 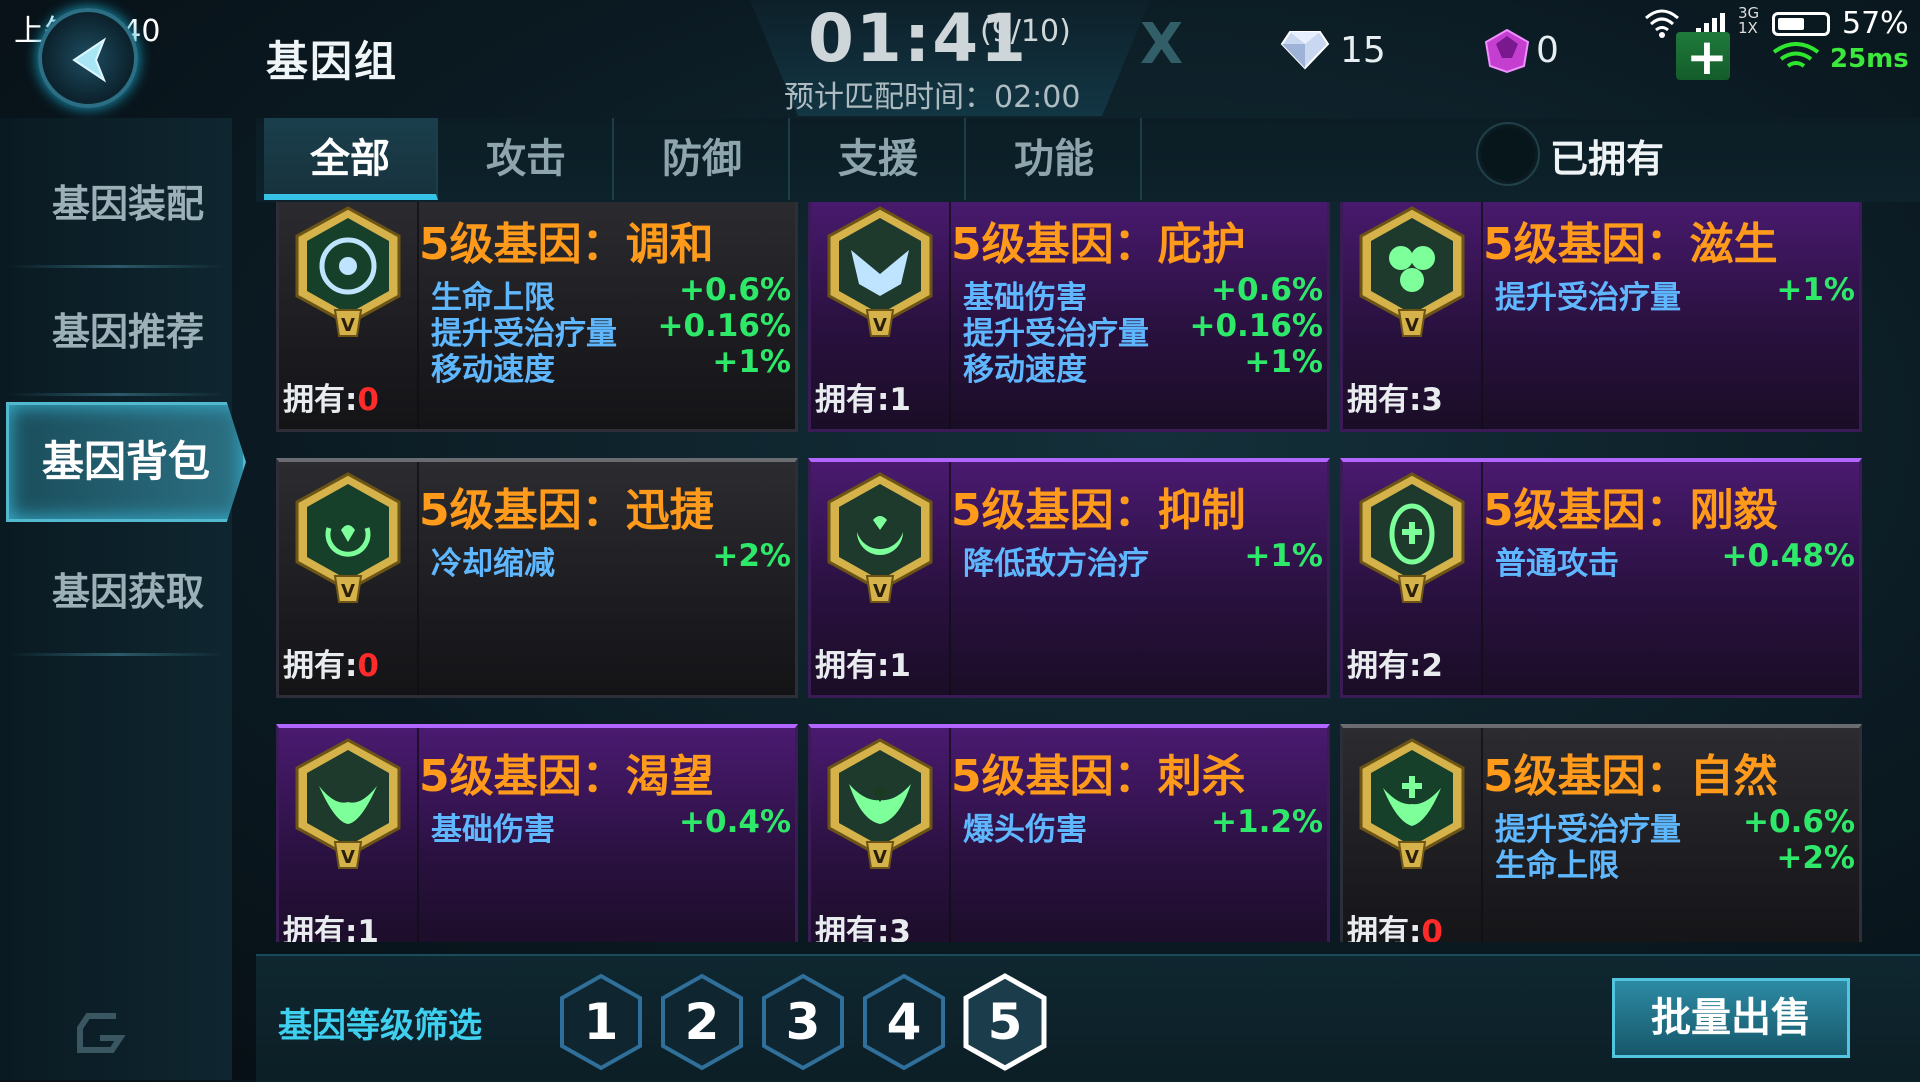 What do you see at coordinates (1056, 564) in the screenshot?
I see `gene-stat-name: 降低敌方治疗` at bounding box center [1056, 564].